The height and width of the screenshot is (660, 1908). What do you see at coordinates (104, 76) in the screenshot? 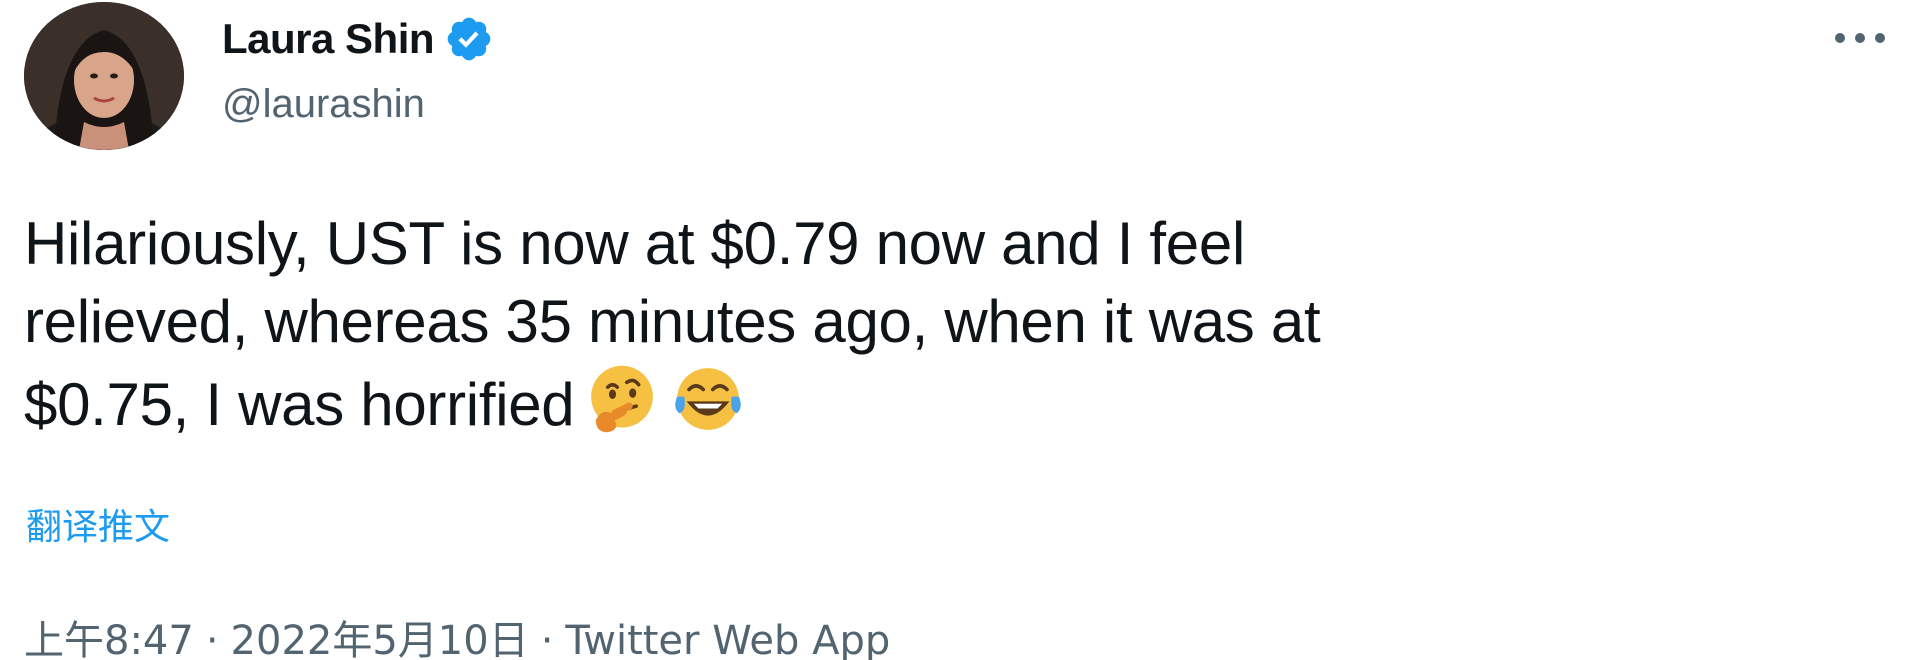
I see `avatar` at bounding box center [104, 76].